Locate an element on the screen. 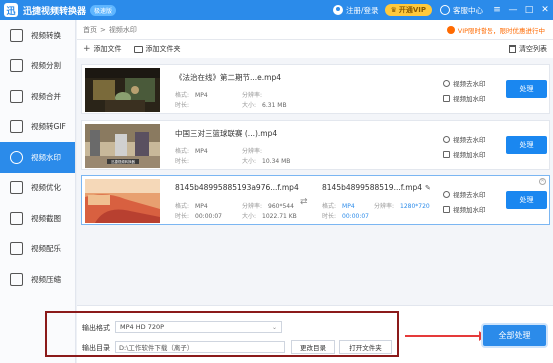 Image resolution: width=553 pixels, height=363 pixels. output-resolution-value: 1280*720 is located at coordinates (415, 206).